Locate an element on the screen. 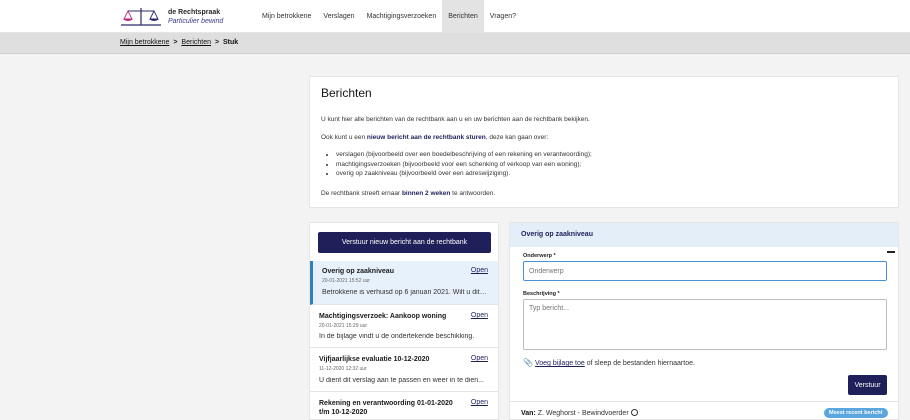 The height and width of the screenshot is (420, 910). subject-label: Onderwerp * is located at coordinates (539, 256).